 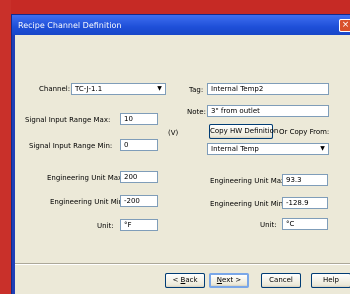 What do you see at coordinates (249, 181) in the screenshot?
I see `right-eng-max-label: Engineering Unit Max:` at bounding box center [249, 181].